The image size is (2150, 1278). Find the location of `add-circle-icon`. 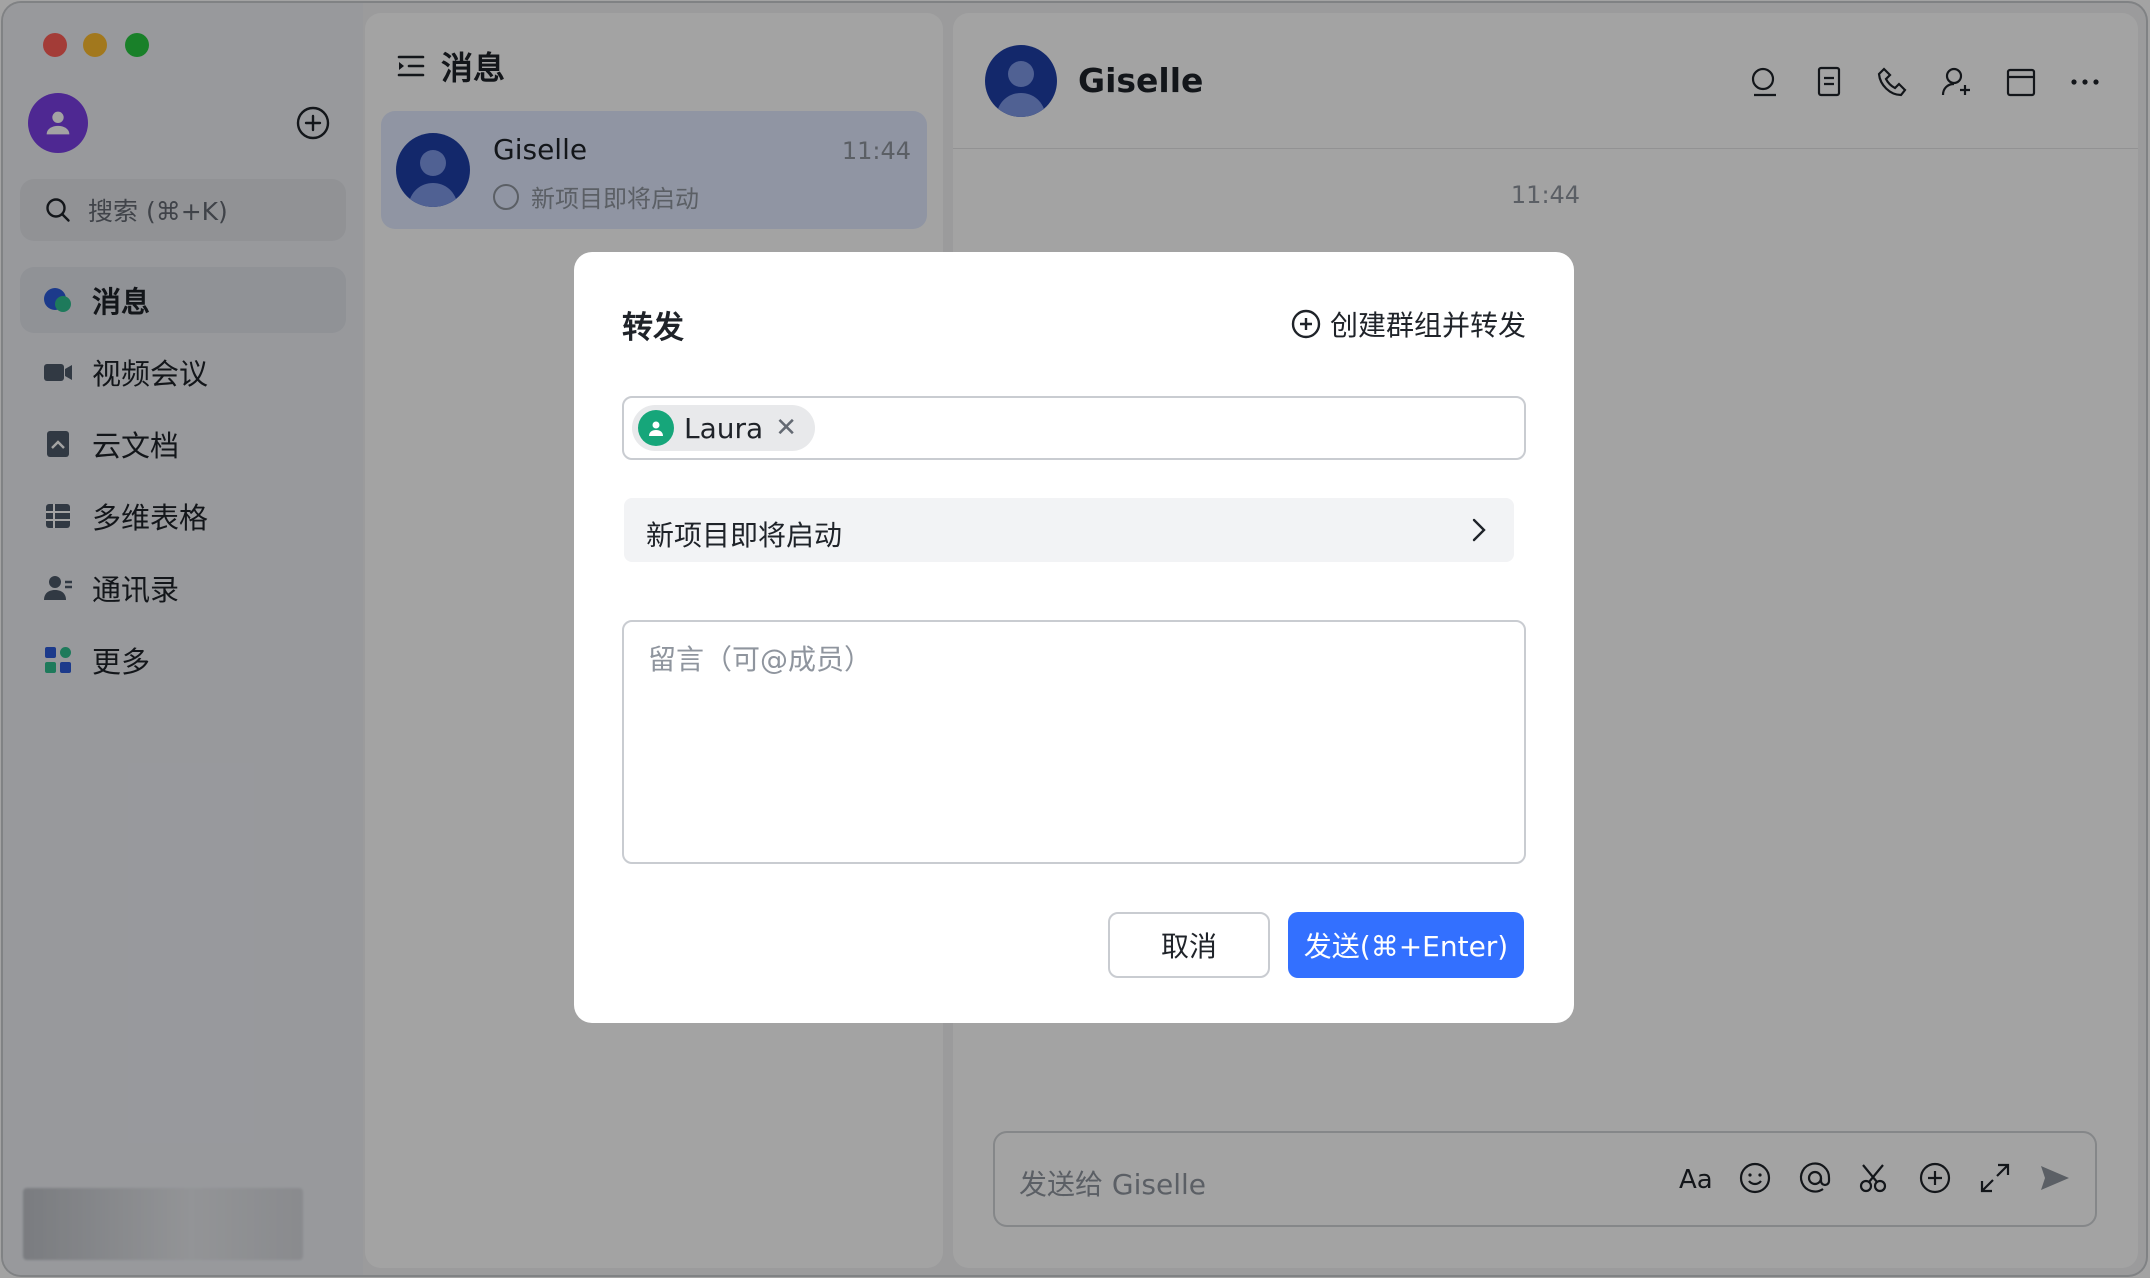

add-circle-icon is located at coordinates (1306, 324).